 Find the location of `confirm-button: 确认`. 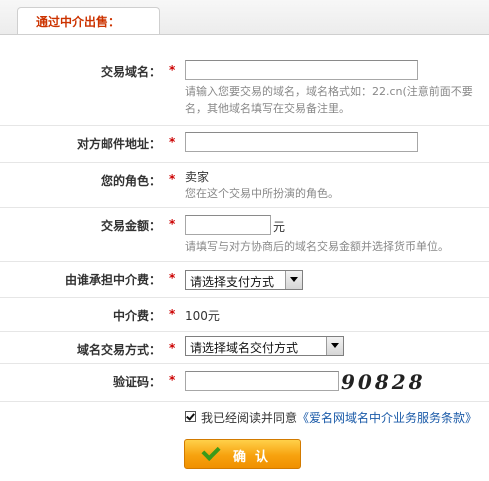

confirm-button: 确认 is located at coordinates (242, 454).